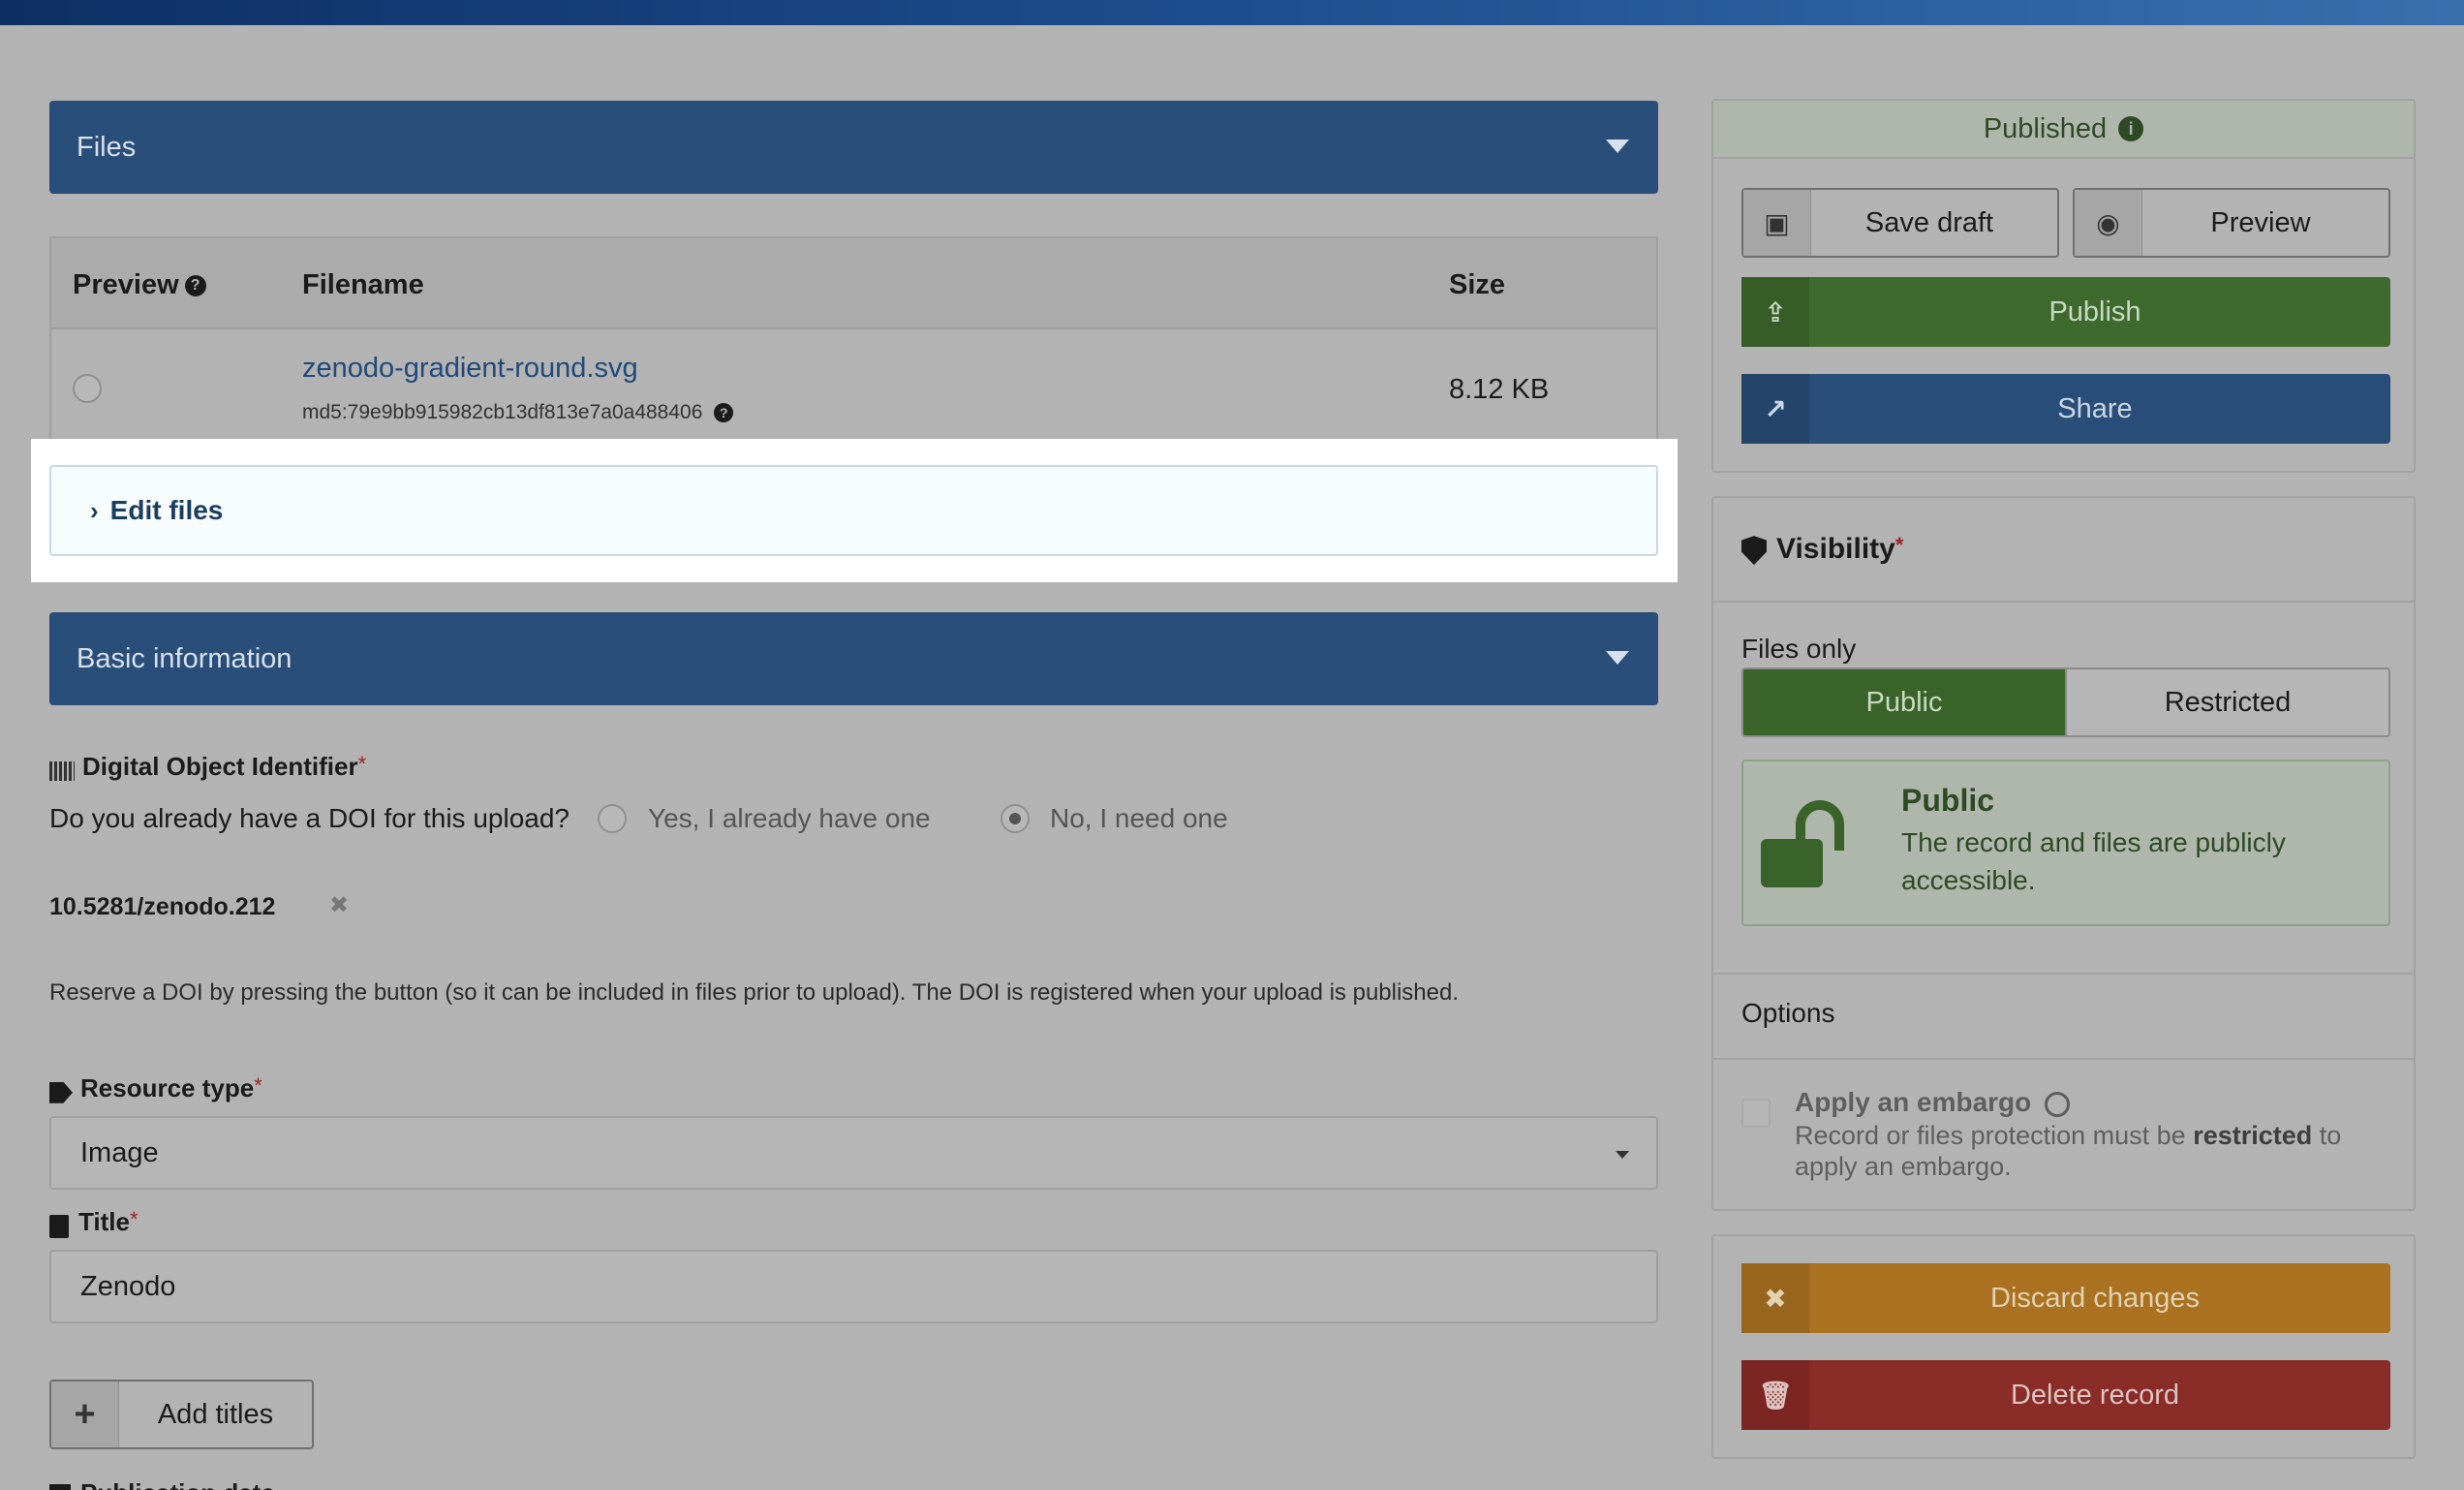 This screenshot has height=1490, width=2464. What do you see at coordinates (1799, 649) in the screenshot?
I see `files-only-label: Files only` at bounding box center [1799, 649].